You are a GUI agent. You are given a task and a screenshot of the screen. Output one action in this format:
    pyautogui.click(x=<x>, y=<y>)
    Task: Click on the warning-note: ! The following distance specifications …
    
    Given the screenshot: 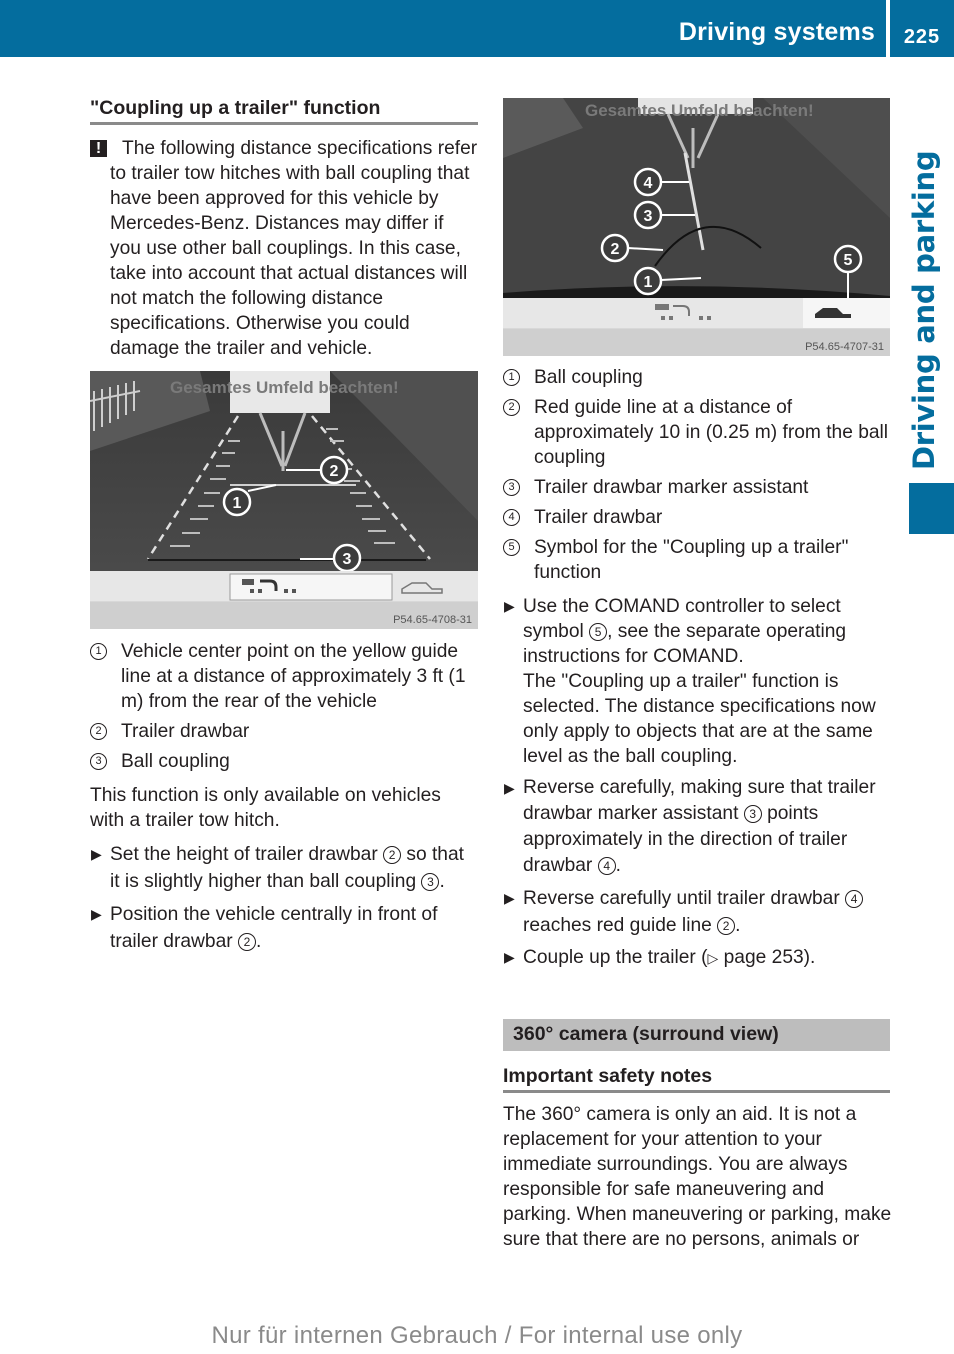 What is the action you would take?
    pyautogui.click(x=284, y=248)
    